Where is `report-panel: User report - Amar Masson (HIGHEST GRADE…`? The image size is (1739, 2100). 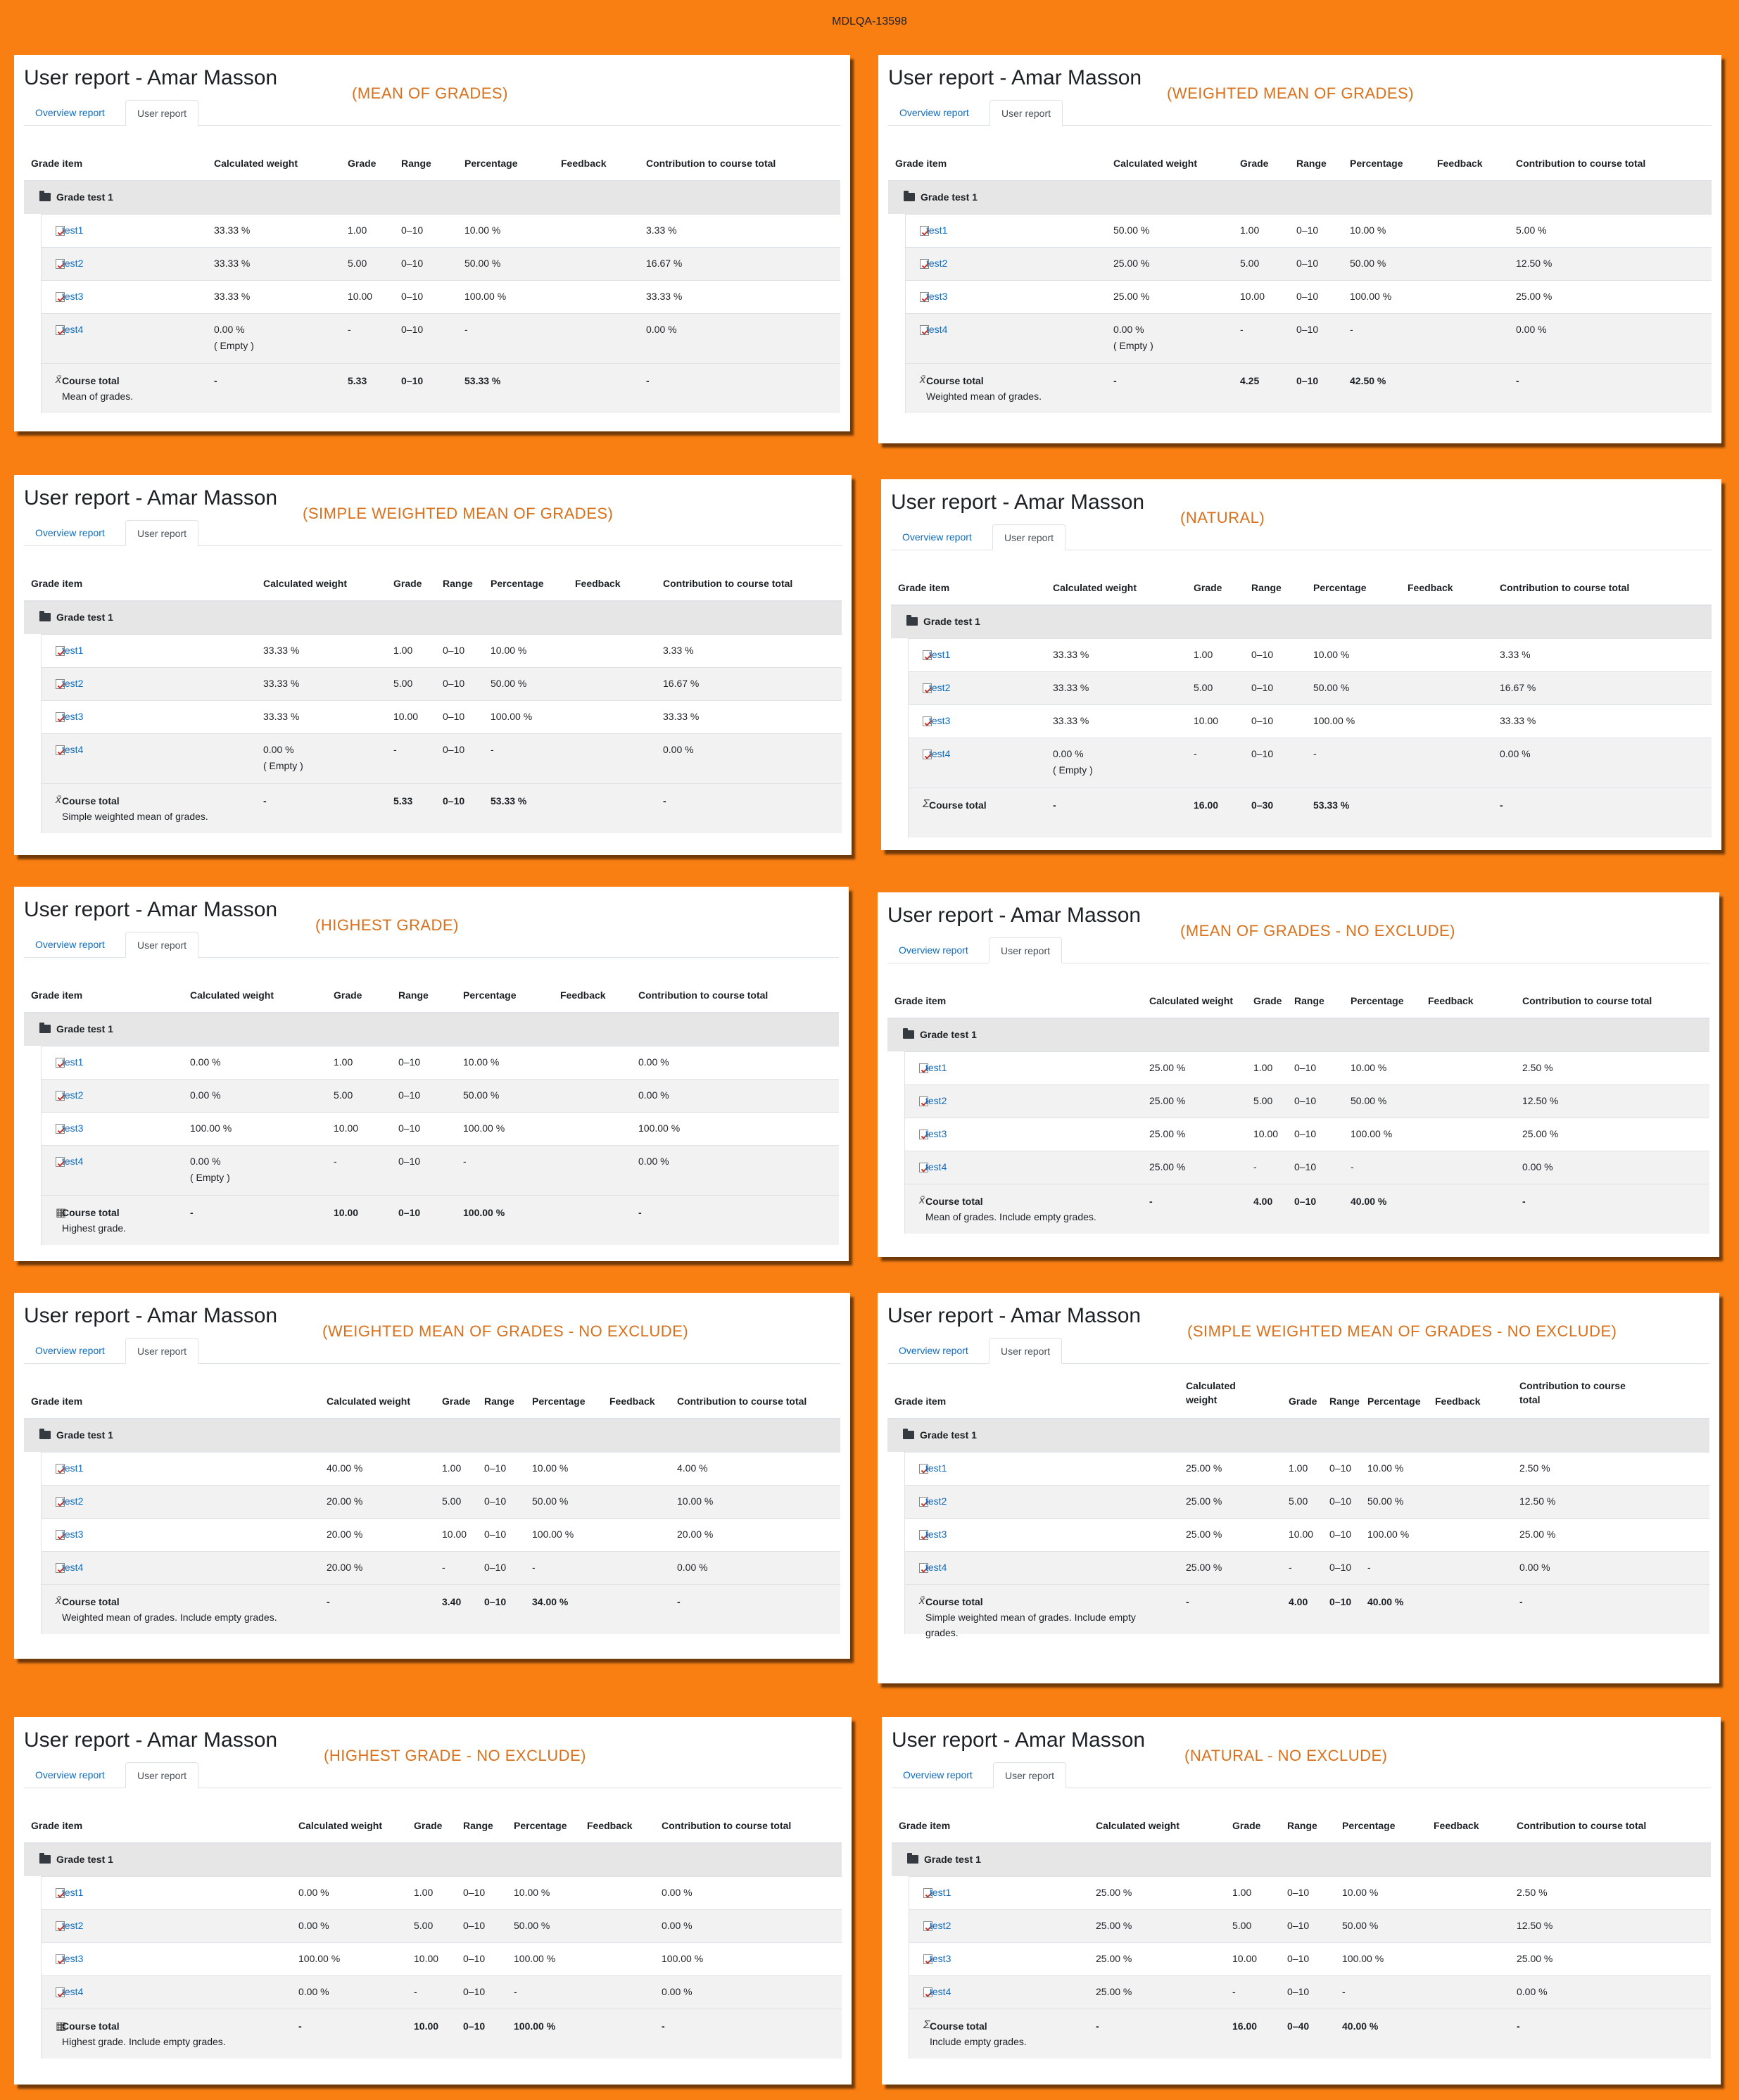 report-panel: User report - Amar Masson (HIGHEST GRADE… is located at coordinates (433, 1901).